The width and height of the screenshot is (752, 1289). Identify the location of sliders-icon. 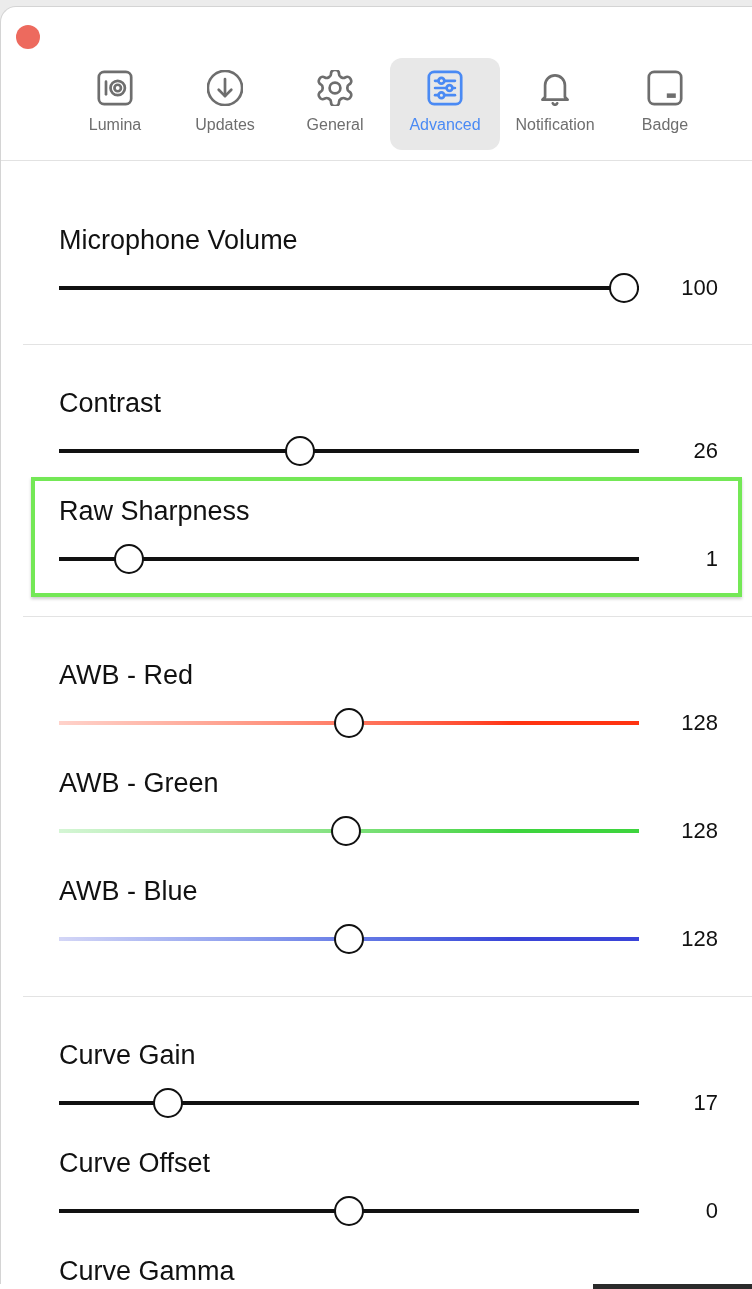
(445, 88).